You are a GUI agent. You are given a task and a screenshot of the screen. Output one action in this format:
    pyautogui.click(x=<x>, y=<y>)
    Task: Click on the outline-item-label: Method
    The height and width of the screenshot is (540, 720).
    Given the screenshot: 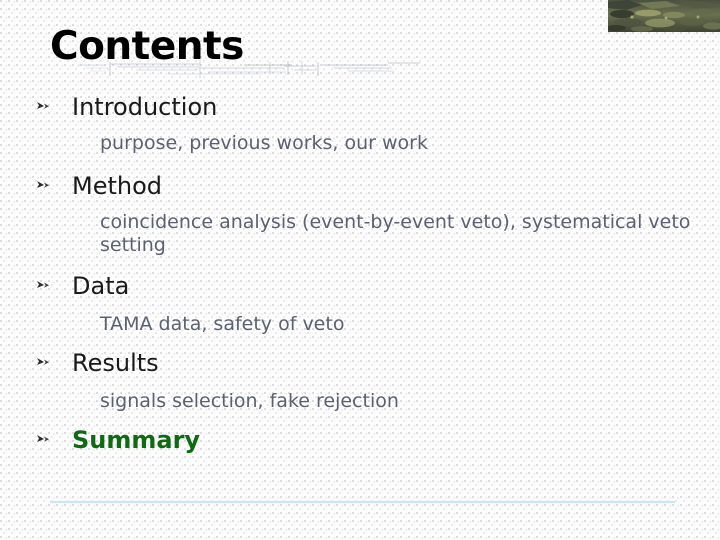 What is the action you would take?
    pyautogui.click(x=117, y=186)
    